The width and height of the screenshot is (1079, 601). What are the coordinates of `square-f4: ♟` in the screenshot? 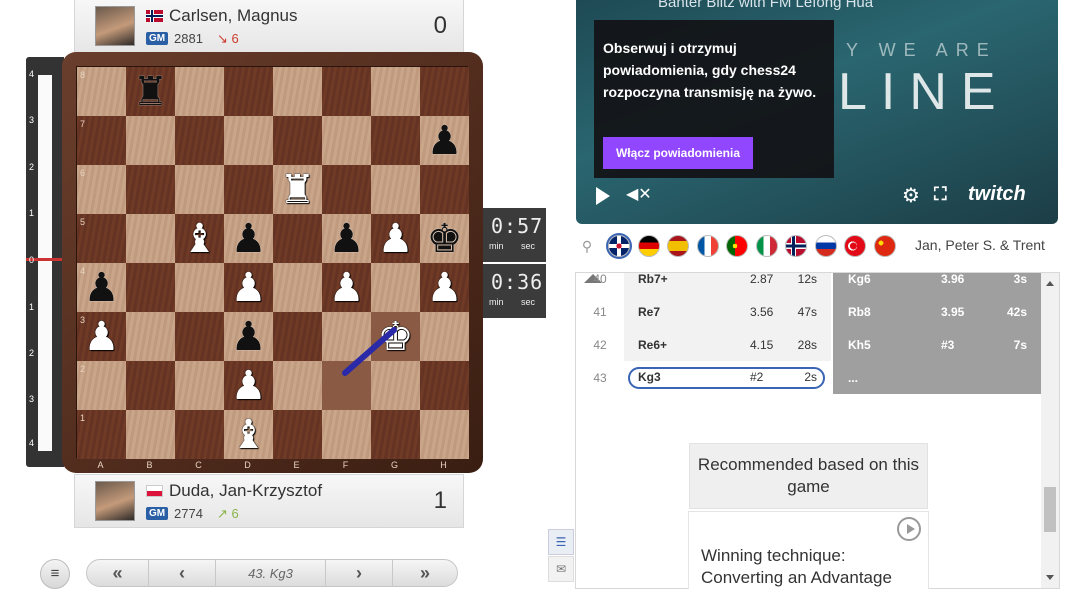 It's located at (346, 287).